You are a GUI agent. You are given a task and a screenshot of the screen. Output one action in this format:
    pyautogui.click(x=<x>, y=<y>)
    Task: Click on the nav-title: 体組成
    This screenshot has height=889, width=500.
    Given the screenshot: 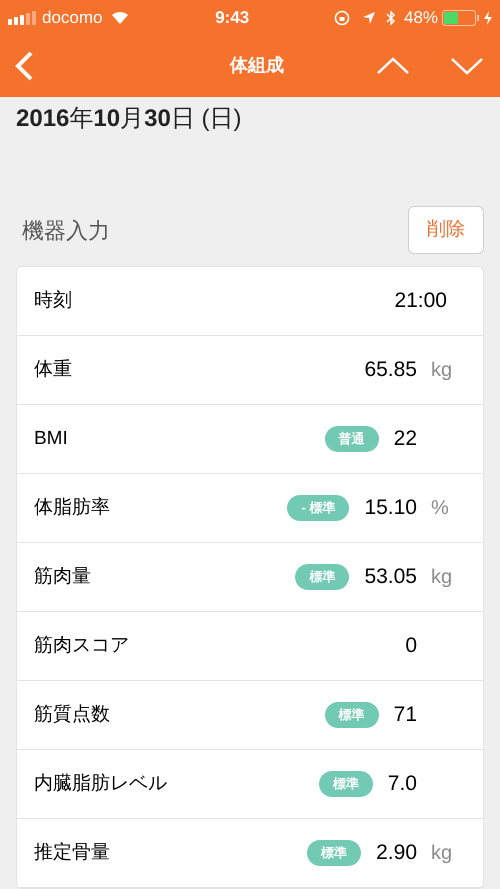 What is the action you would take?
    pyautogui.click(x=257, y=66)
    